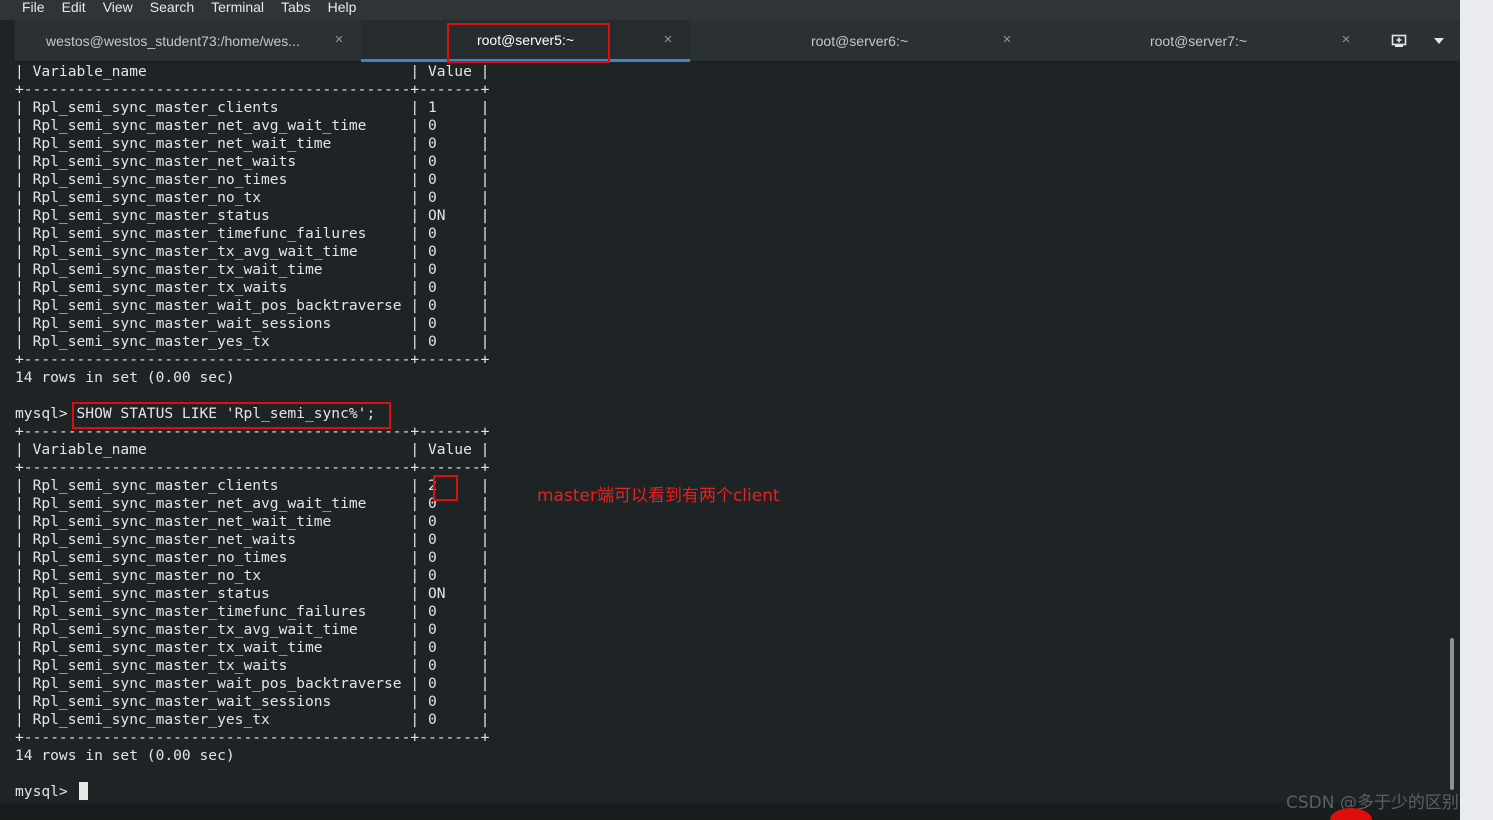 The image size is (1493, 820). What do you see at coordinates (342, 7) in the screenshot?
I see `menu-help: Help` at bounding box center [342, 7].